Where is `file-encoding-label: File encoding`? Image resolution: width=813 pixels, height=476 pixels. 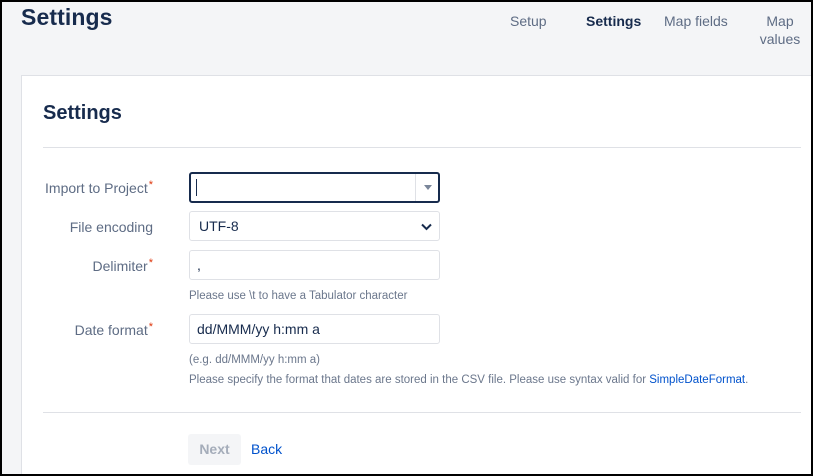 file-encoding-label: File encoding is located at coordinates (111, 227).